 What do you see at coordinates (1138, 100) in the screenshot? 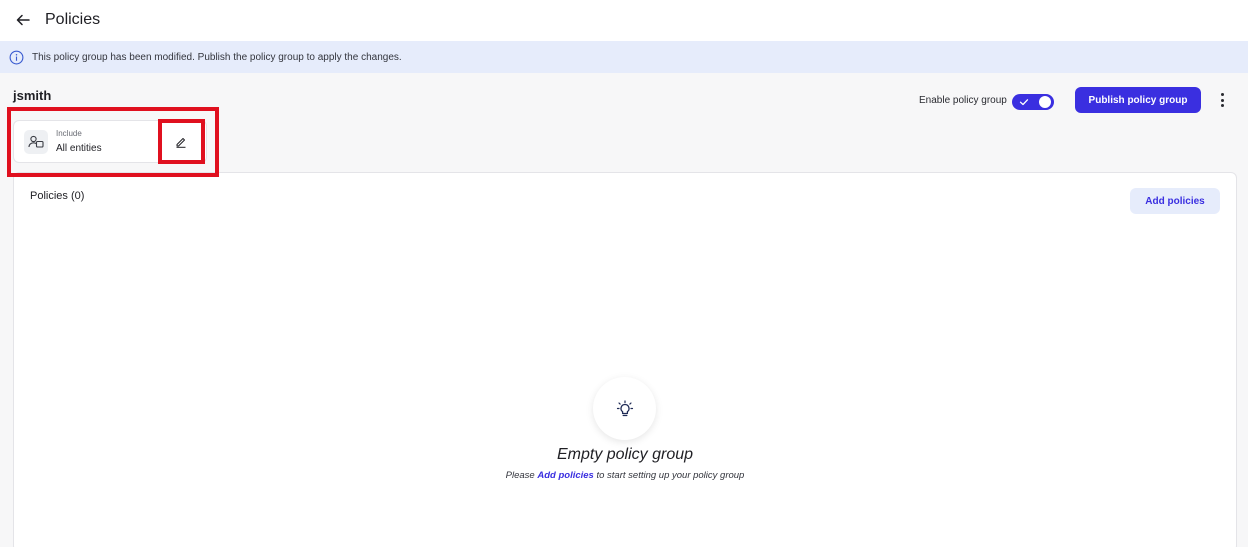
I see `publish-policy-group-button: Publish policy group` at bounding box center [1138, 100].